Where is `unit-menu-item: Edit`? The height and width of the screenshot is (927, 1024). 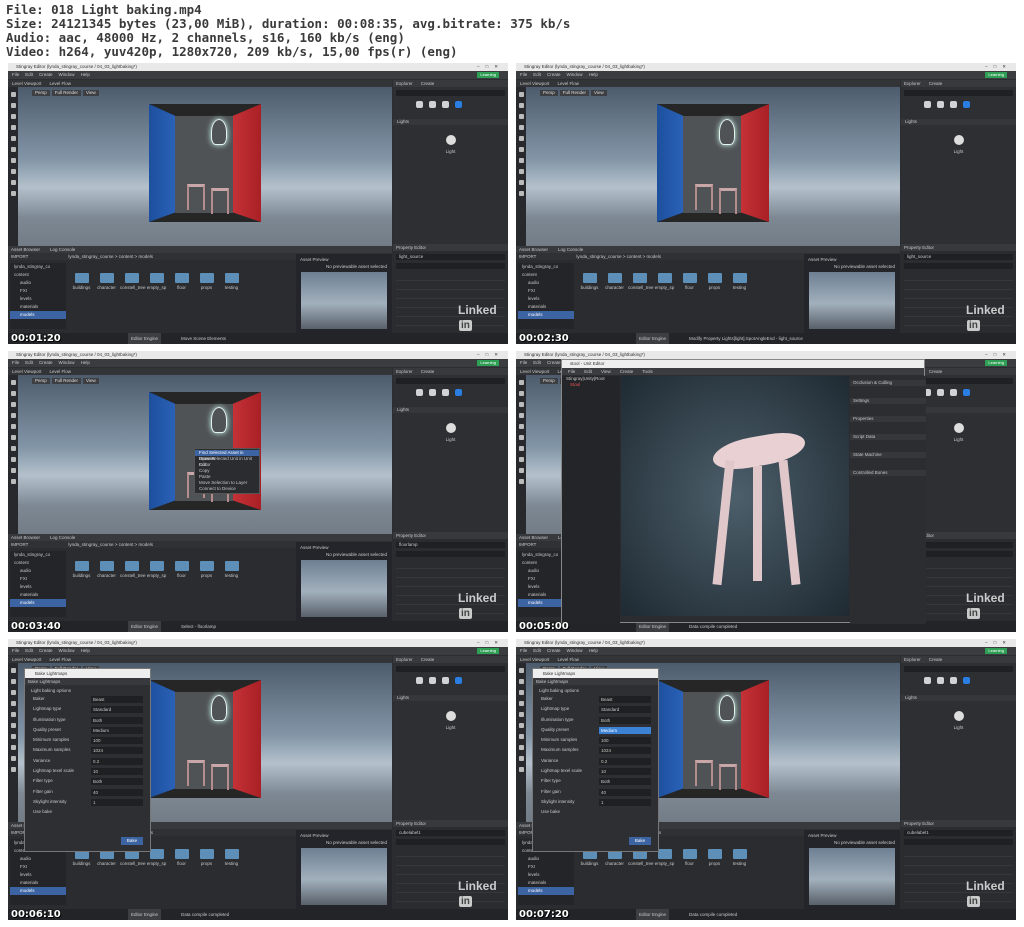 unit-menu-item: Edit is located at coordinates (588, 371).